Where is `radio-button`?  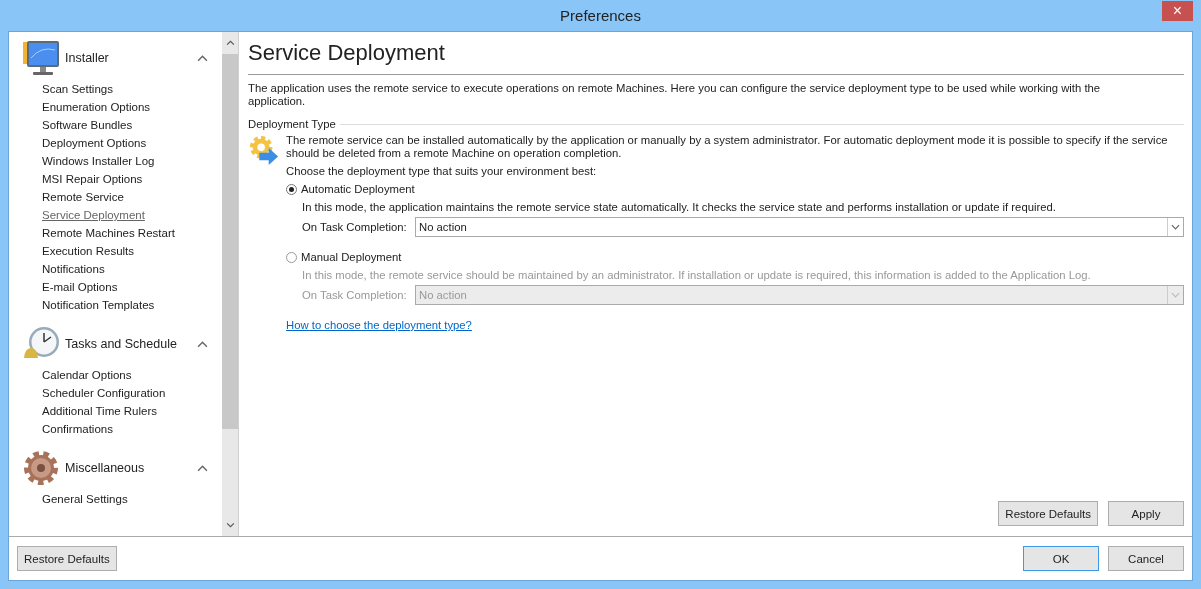
radio-button is located at coordinates (291, 189).